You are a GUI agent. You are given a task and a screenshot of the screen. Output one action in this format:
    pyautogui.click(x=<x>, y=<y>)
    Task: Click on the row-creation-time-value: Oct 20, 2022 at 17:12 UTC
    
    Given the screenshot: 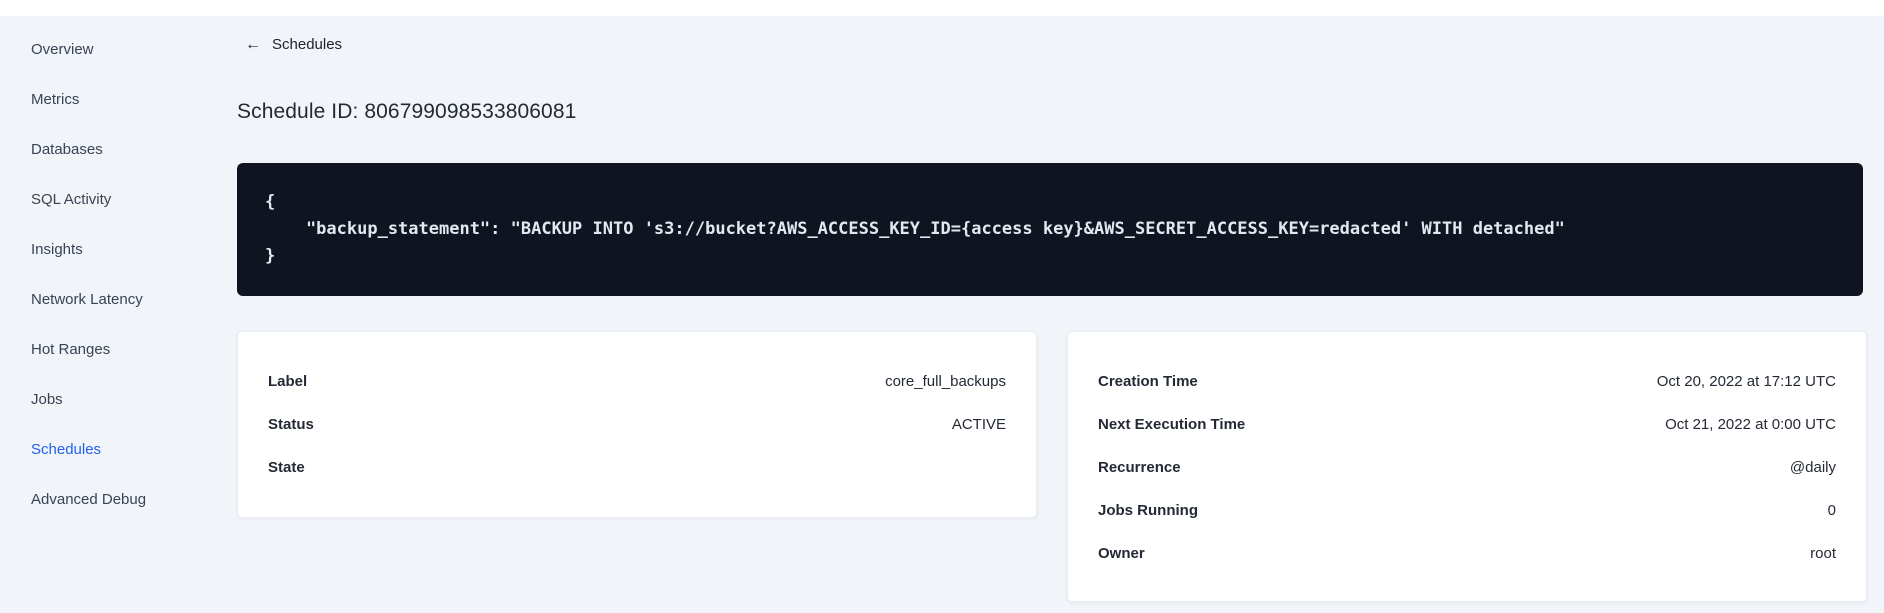 What is the action you would take?
    pyautogui.click(x=1746, y=381)
    